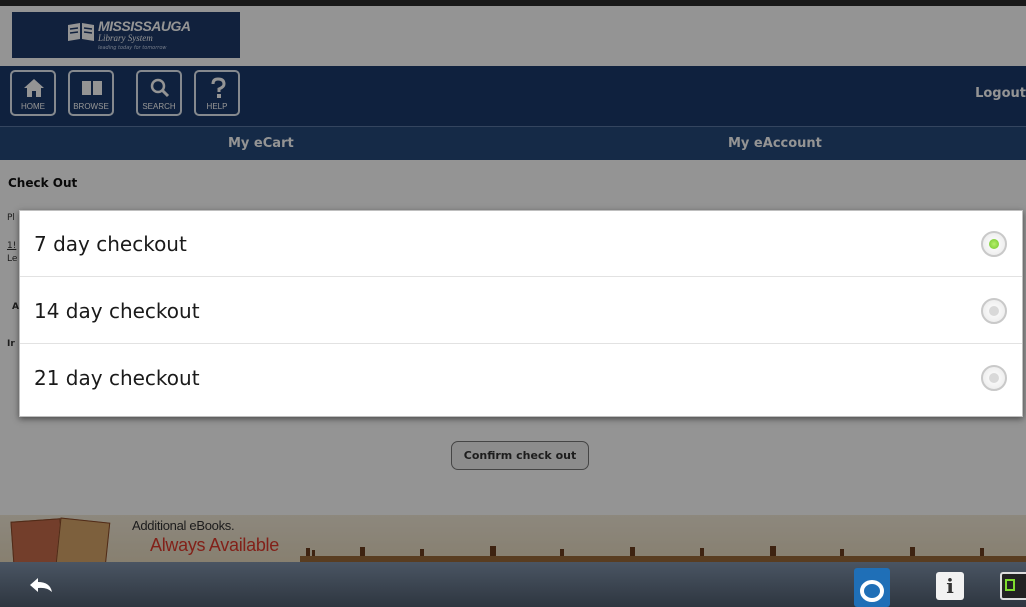 The width and height of the screenshot is (1026, 607). Describe the element at coordinates (41, 585) in the screenshot. I see `back-arrow-icon` at that location.